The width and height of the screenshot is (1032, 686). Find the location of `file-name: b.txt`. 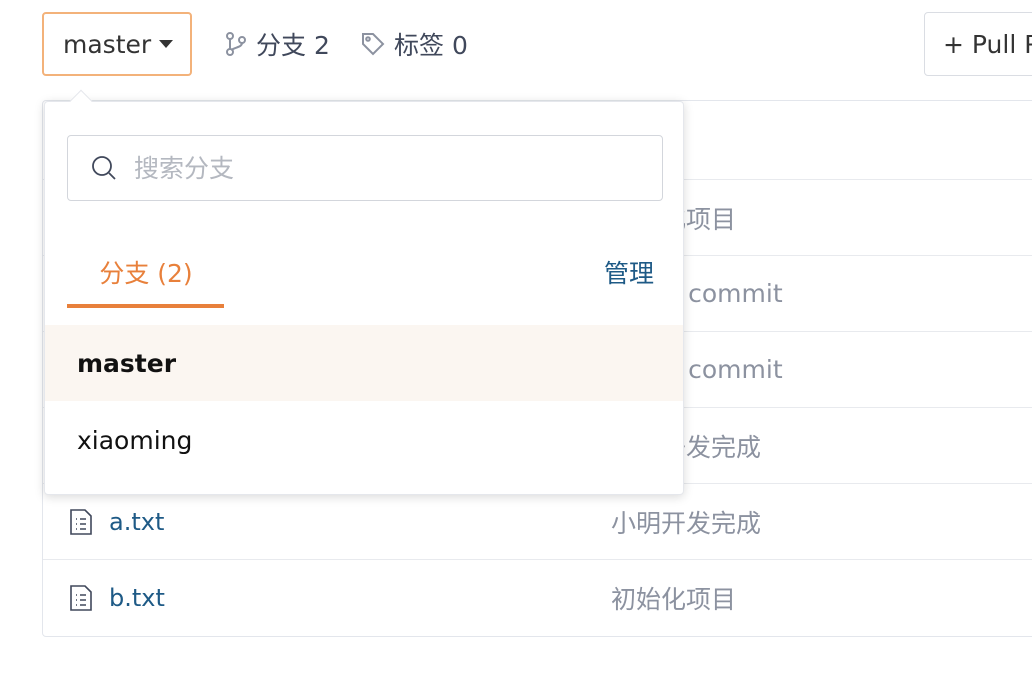

file-name: b.txt is located at coordinates (137, 598).